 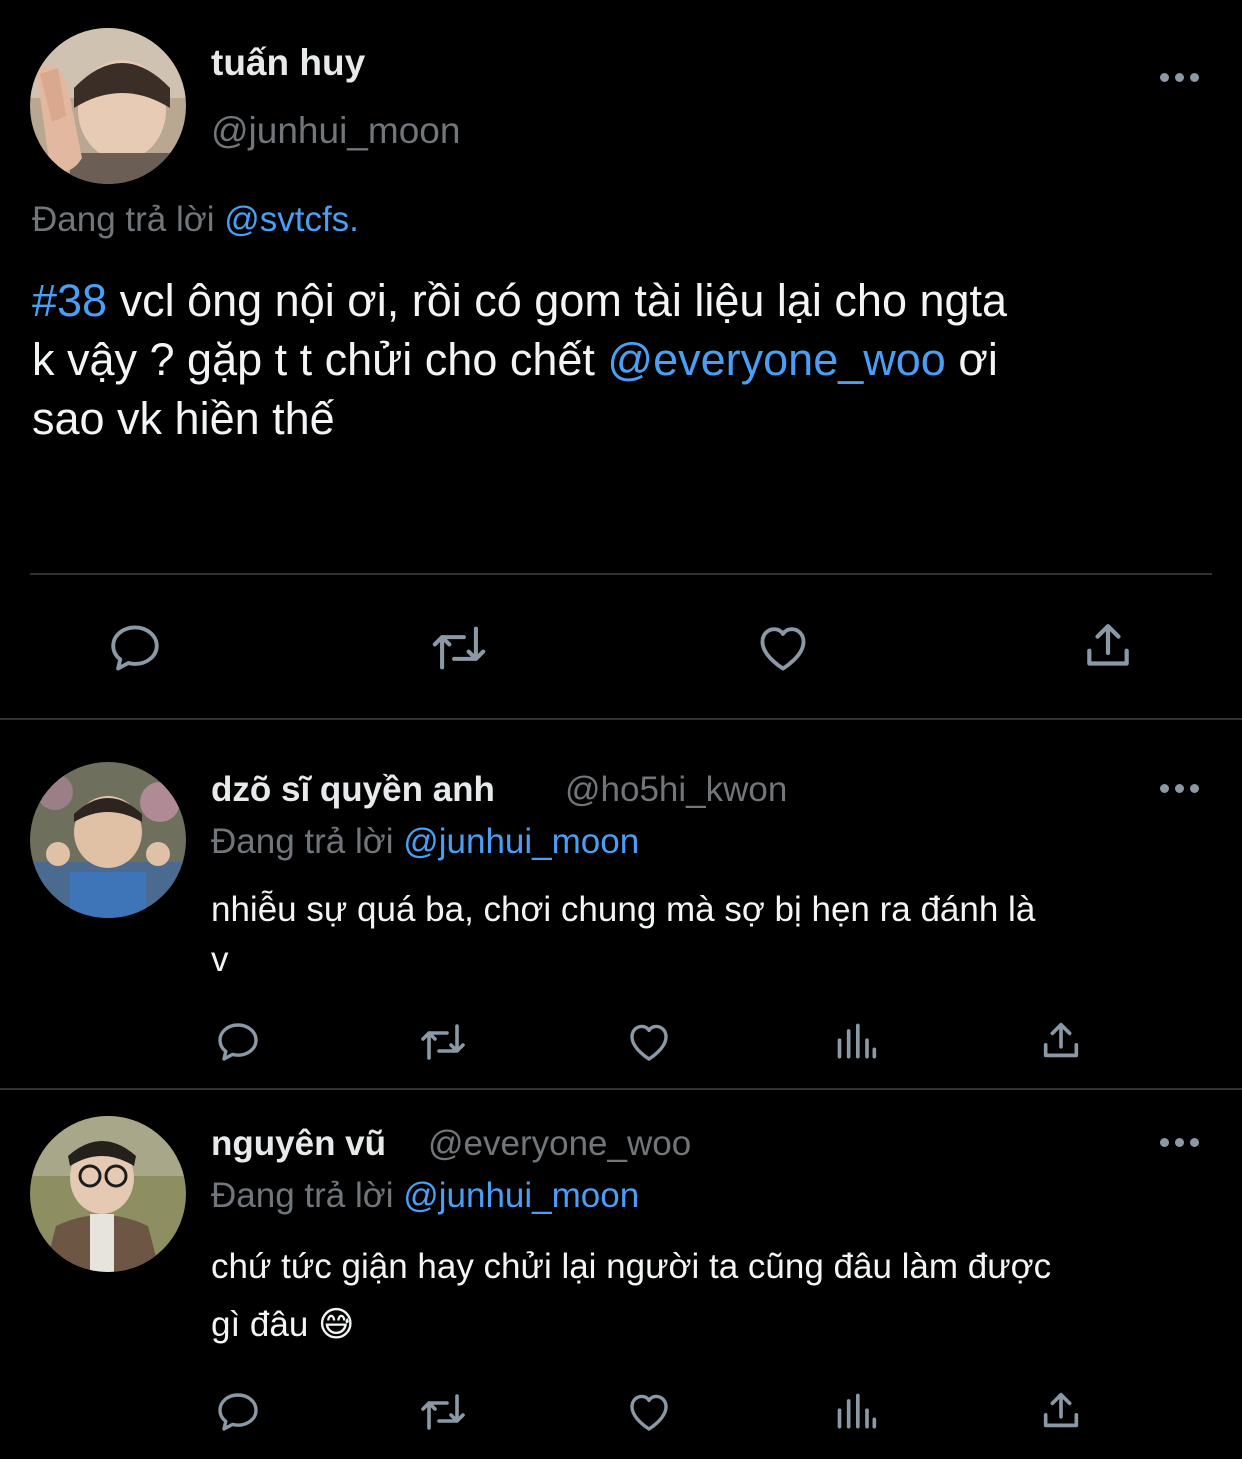 I want to click on sweat-smile-emoji: 😅, so click(x=336, y=1325).